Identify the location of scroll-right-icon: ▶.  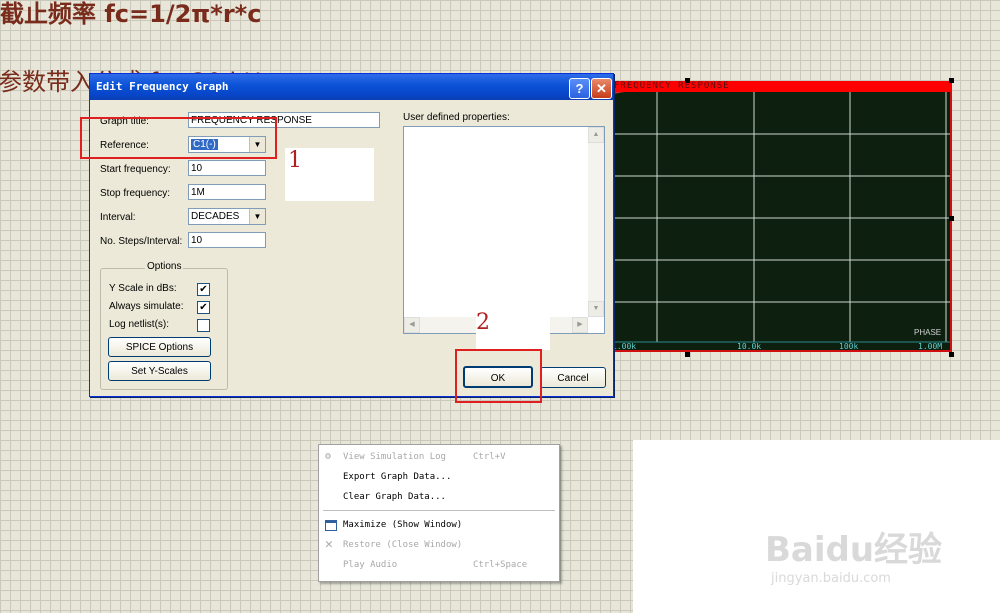
(580, 325).